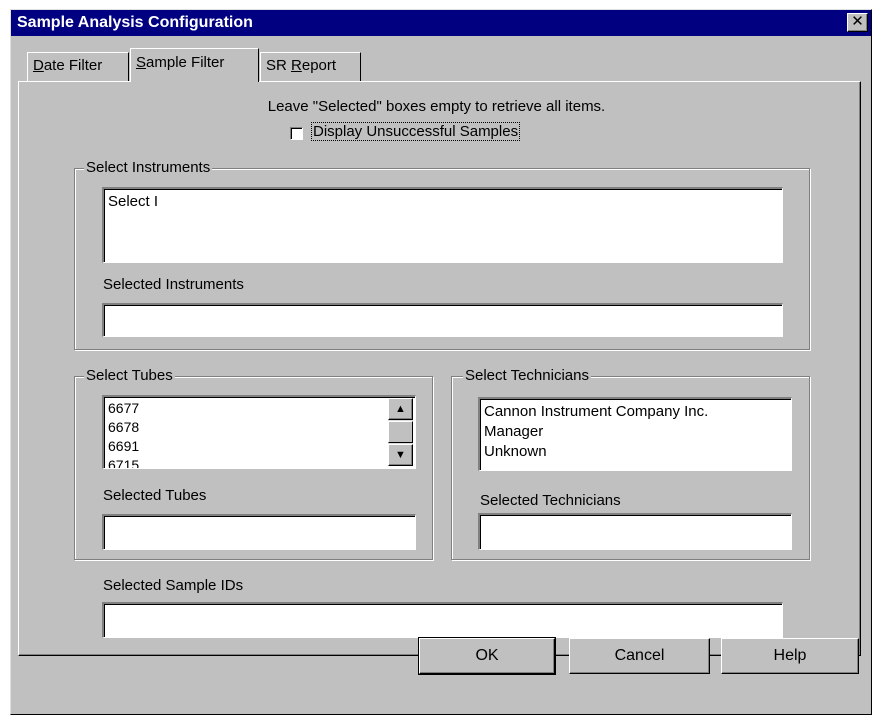 This screenshot has width=873, height=719. Describe the element at coordinates (261, 446) in the screenshot. I see `list-item: 6691` at that location.